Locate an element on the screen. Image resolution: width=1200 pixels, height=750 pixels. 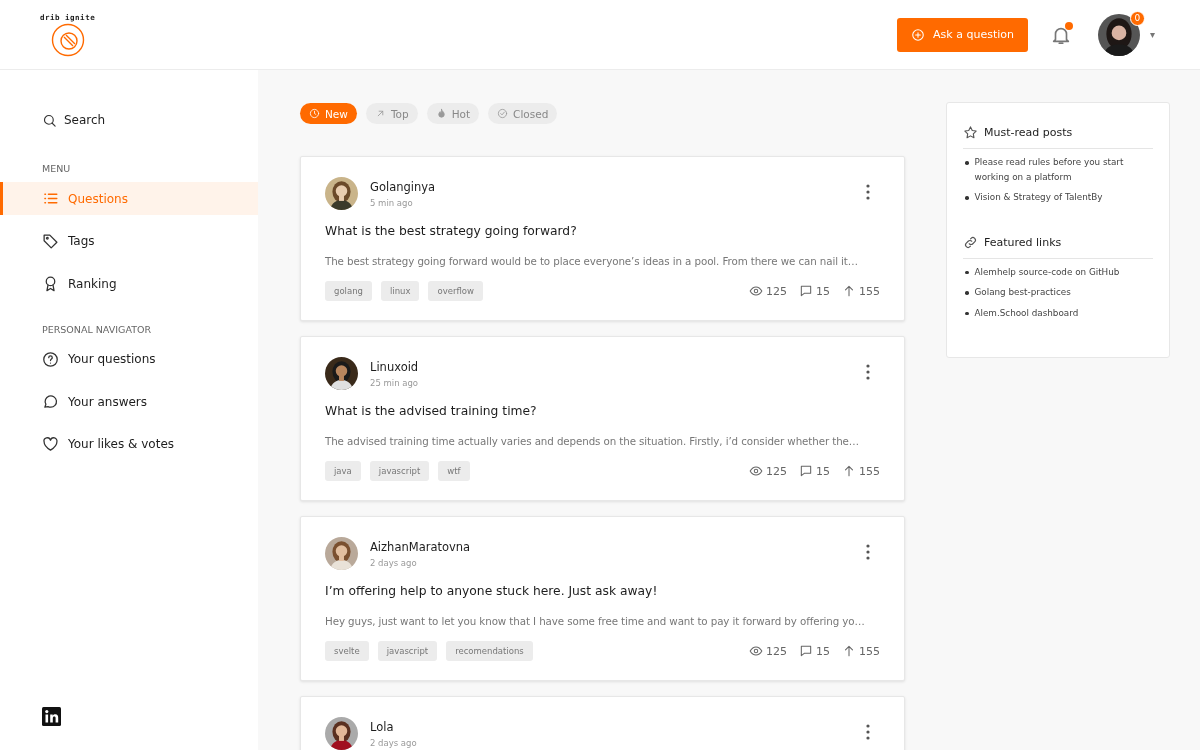
plus-icon is located at coordinates (918, 34).